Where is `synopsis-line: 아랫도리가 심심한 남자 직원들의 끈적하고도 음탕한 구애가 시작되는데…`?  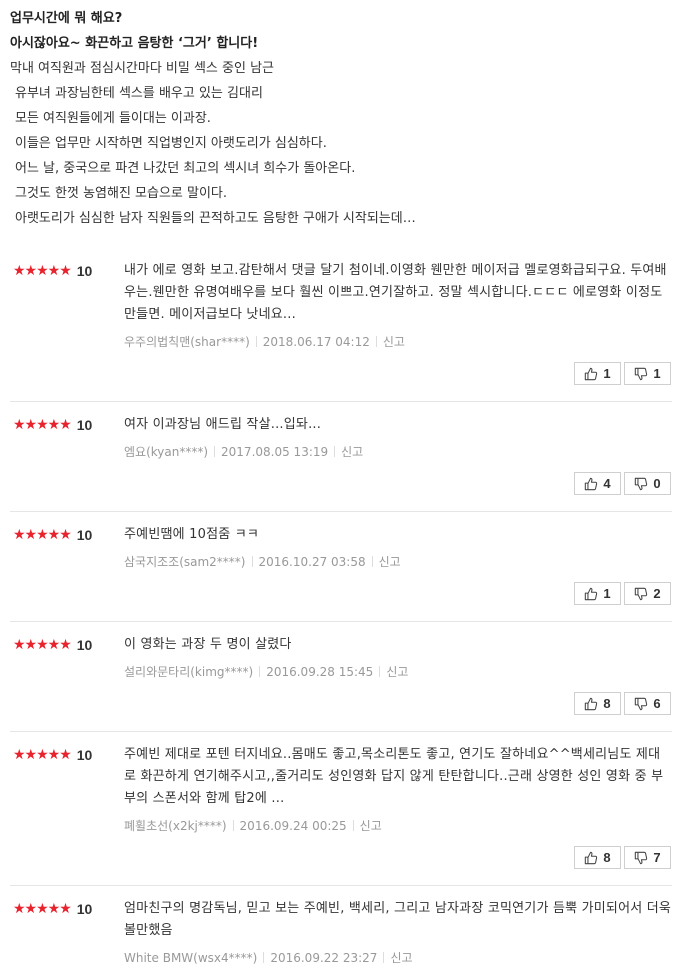 synopsis-line: 아랫도리가 심심한 남자 직원들의 끈적하고도 음탕한 구애가 시작되는데… is located at coordinates (215, 218).